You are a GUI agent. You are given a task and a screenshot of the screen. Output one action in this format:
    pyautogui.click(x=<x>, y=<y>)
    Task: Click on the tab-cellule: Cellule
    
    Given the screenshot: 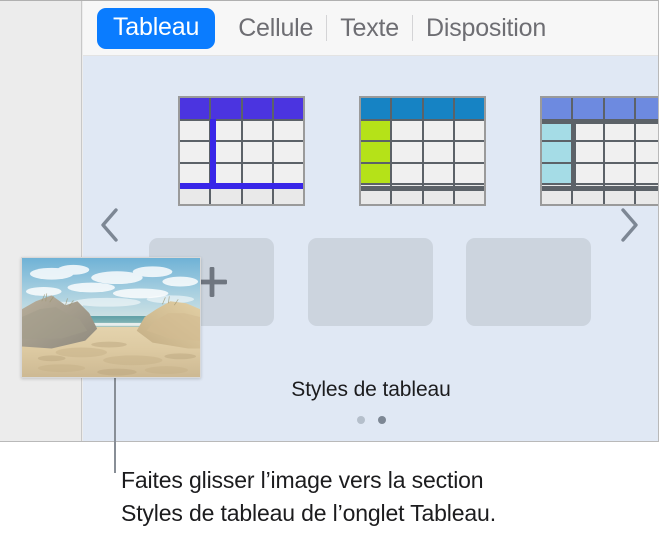 What is the action you would take?
    pyautogui.click(x=275, y=28)
    